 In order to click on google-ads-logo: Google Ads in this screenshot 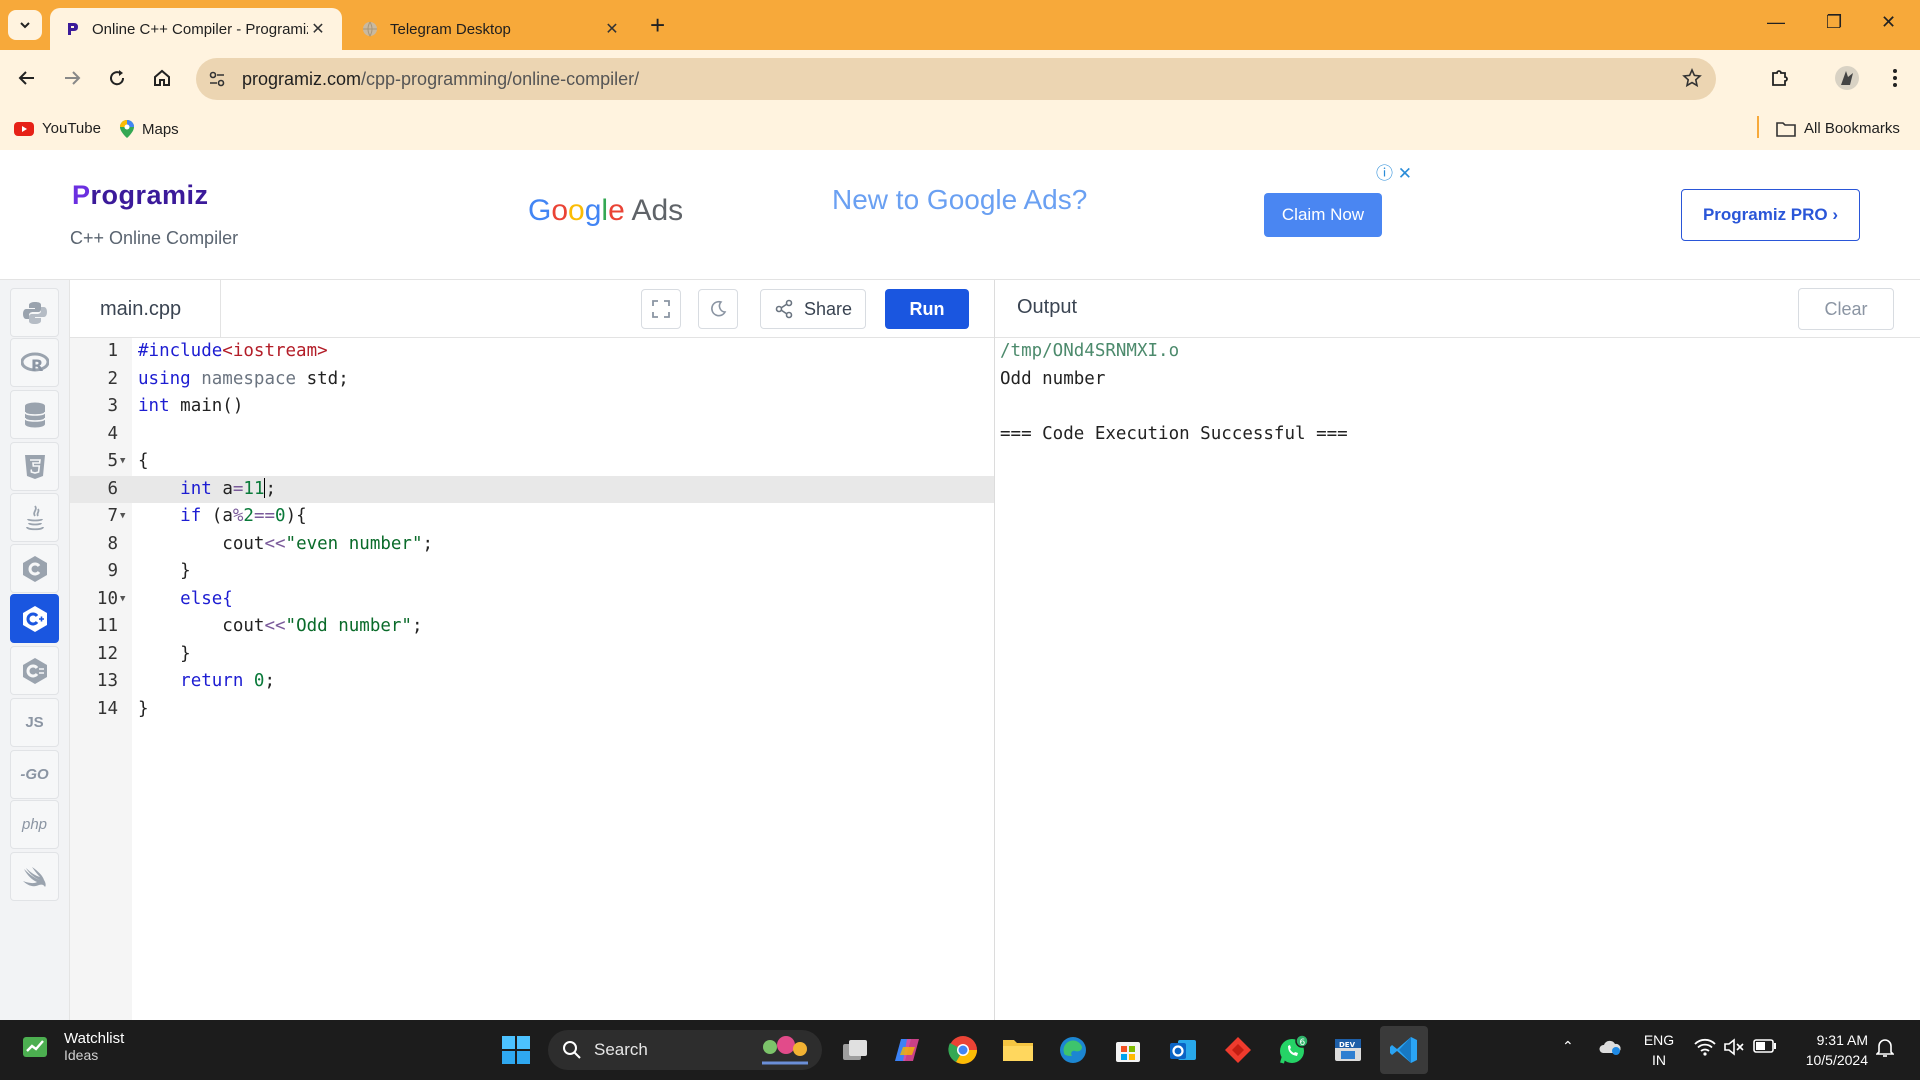, I will do `click(605, 211)`.